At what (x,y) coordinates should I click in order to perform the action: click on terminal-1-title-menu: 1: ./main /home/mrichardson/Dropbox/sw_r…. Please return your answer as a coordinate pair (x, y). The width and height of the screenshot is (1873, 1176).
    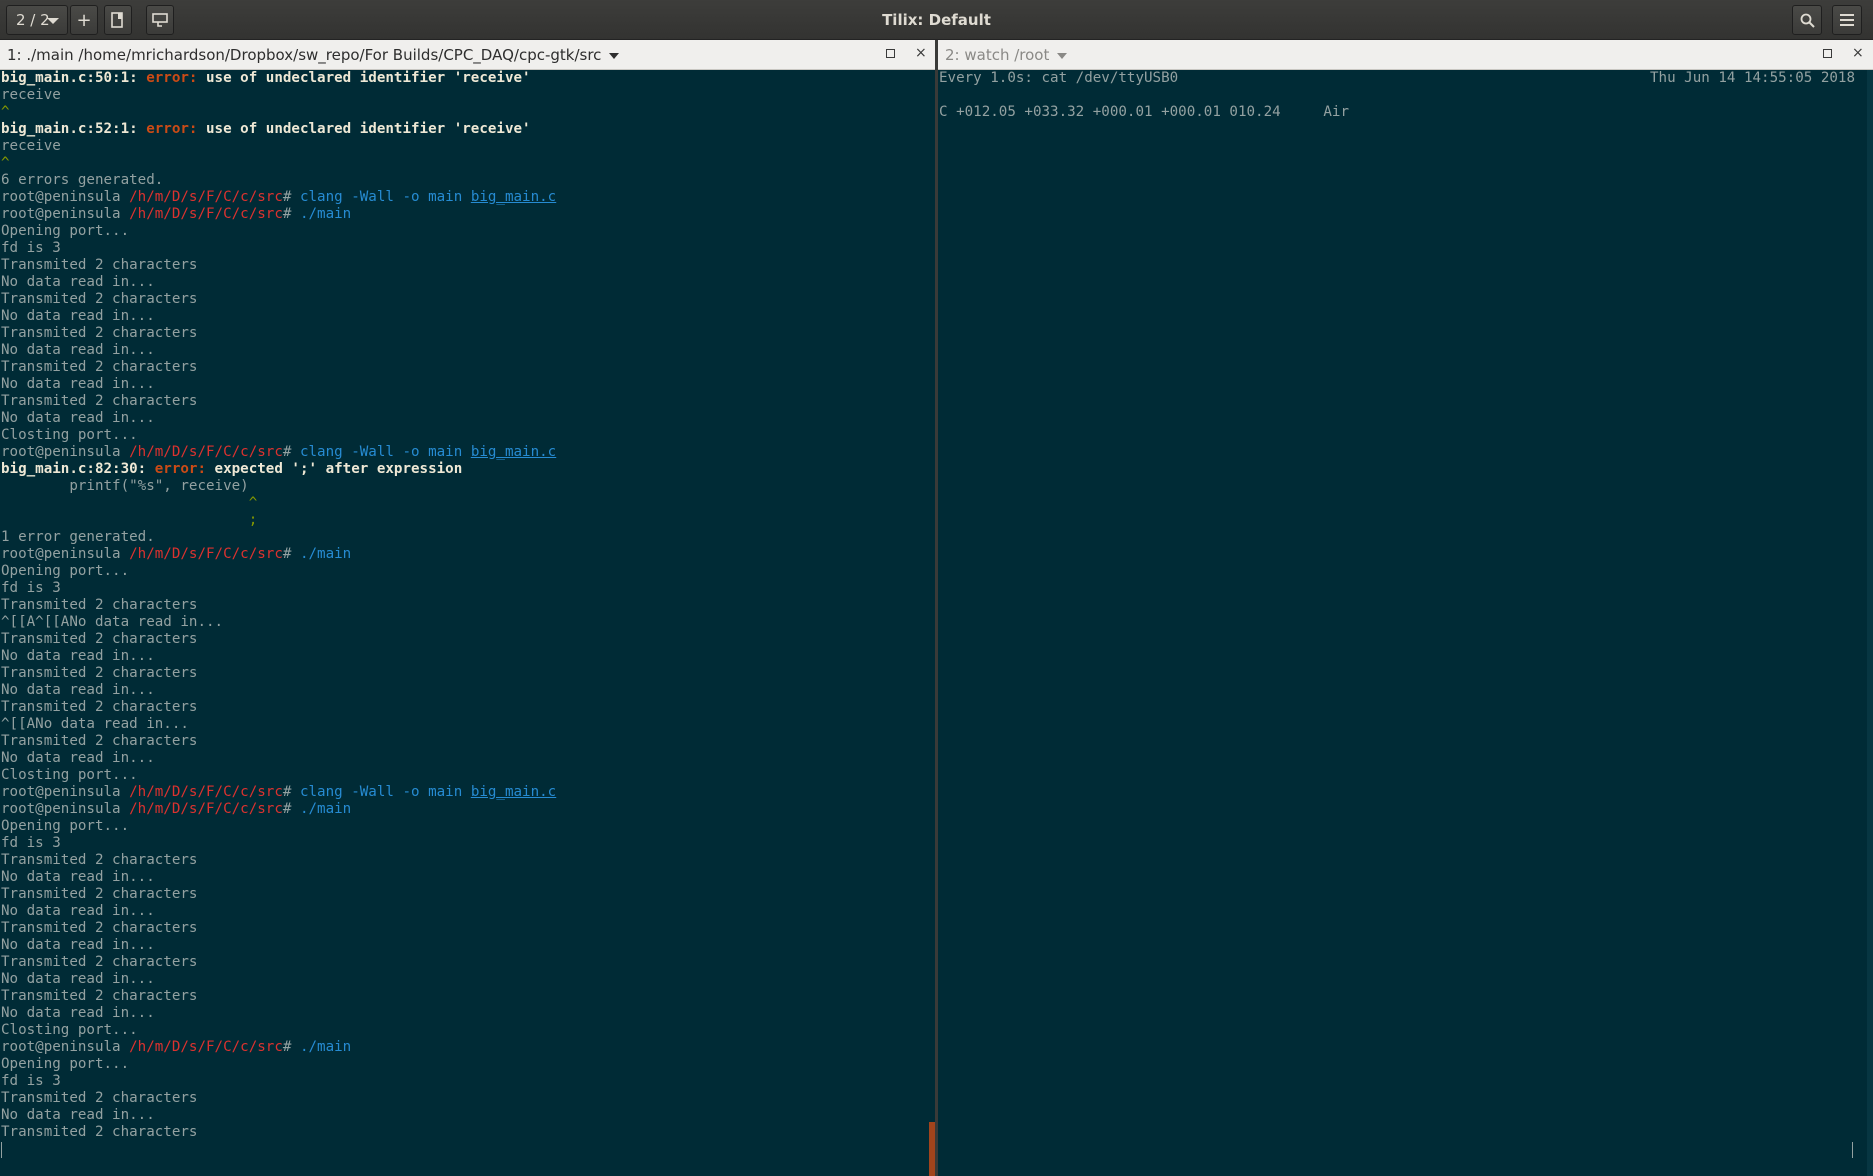
    Looking at the image, I should click on (313, 55).